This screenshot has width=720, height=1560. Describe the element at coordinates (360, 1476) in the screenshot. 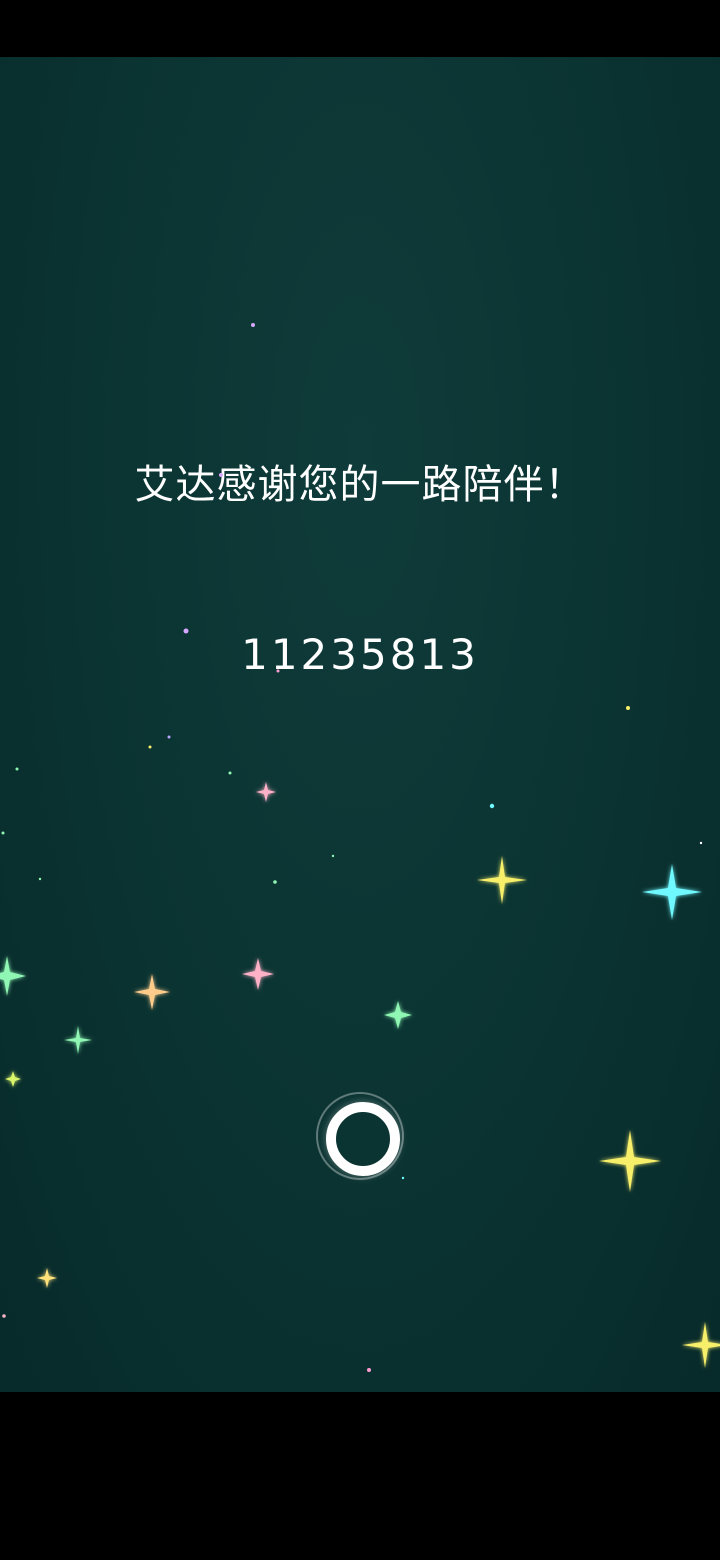

I see `bottom-black-bar` at that location.